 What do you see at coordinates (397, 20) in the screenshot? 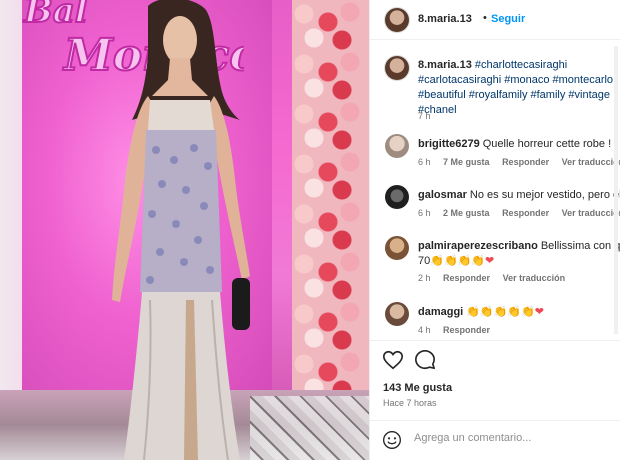
I see `author-avatar` at bounding box center [397, 20].